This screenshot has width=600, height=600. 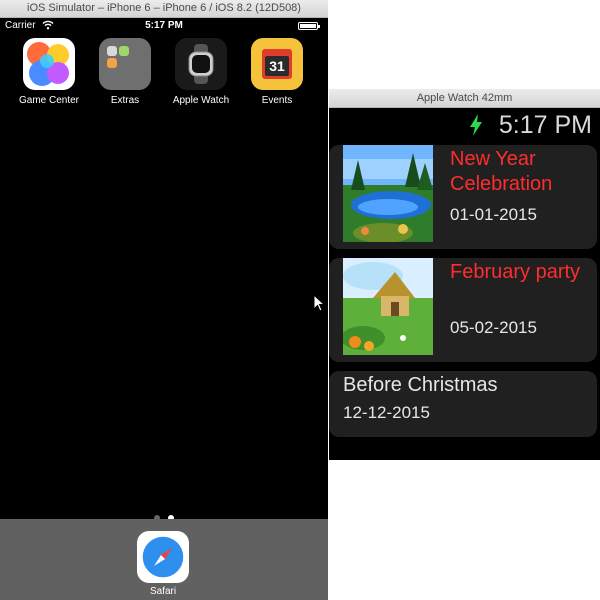 I want to click on app-label: Game Center, so click(x=49, y=100).